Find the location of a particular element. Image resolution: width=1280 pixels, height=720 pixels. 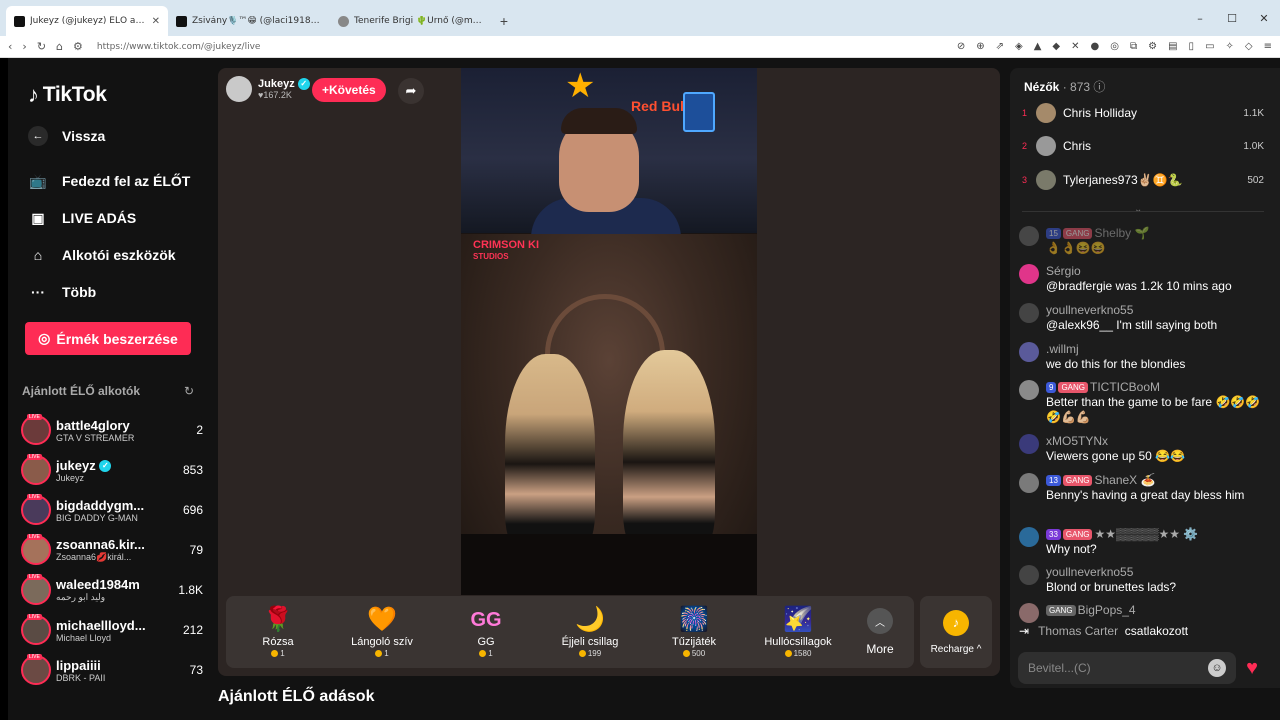

brave-shield-icon: ◈ is located at coordinates (1019, 46).